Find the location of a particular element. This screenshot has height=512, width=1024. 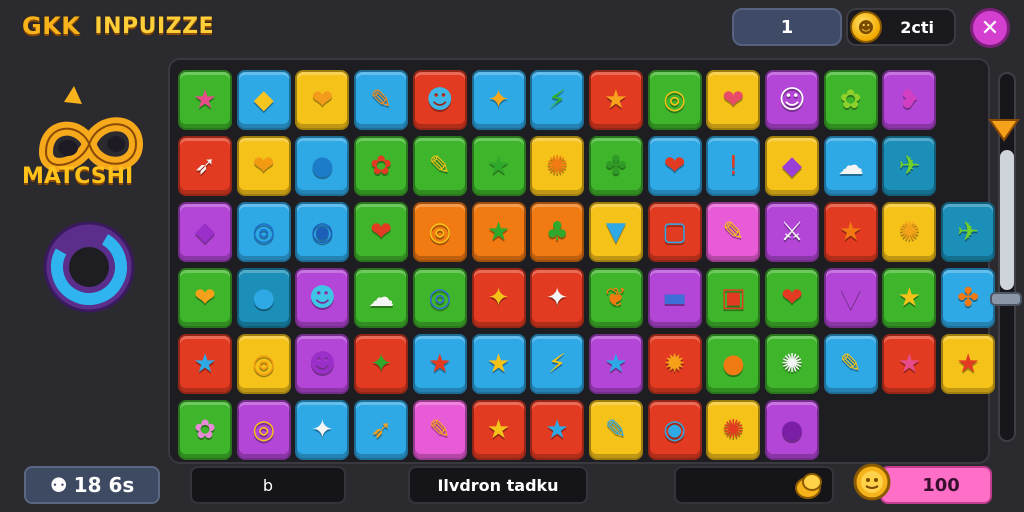

board-tile: ✹ is located at coordinates (674, 364).